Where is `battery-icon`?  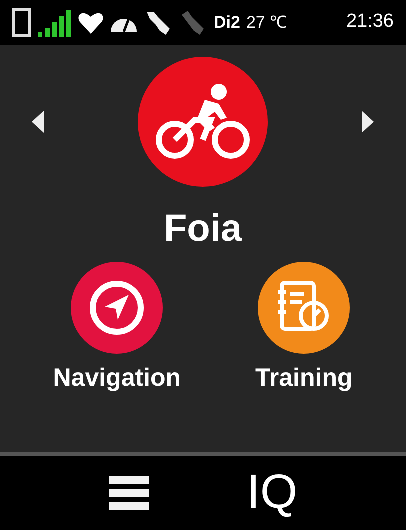 battery-icon is located at coordinates (22, 23).